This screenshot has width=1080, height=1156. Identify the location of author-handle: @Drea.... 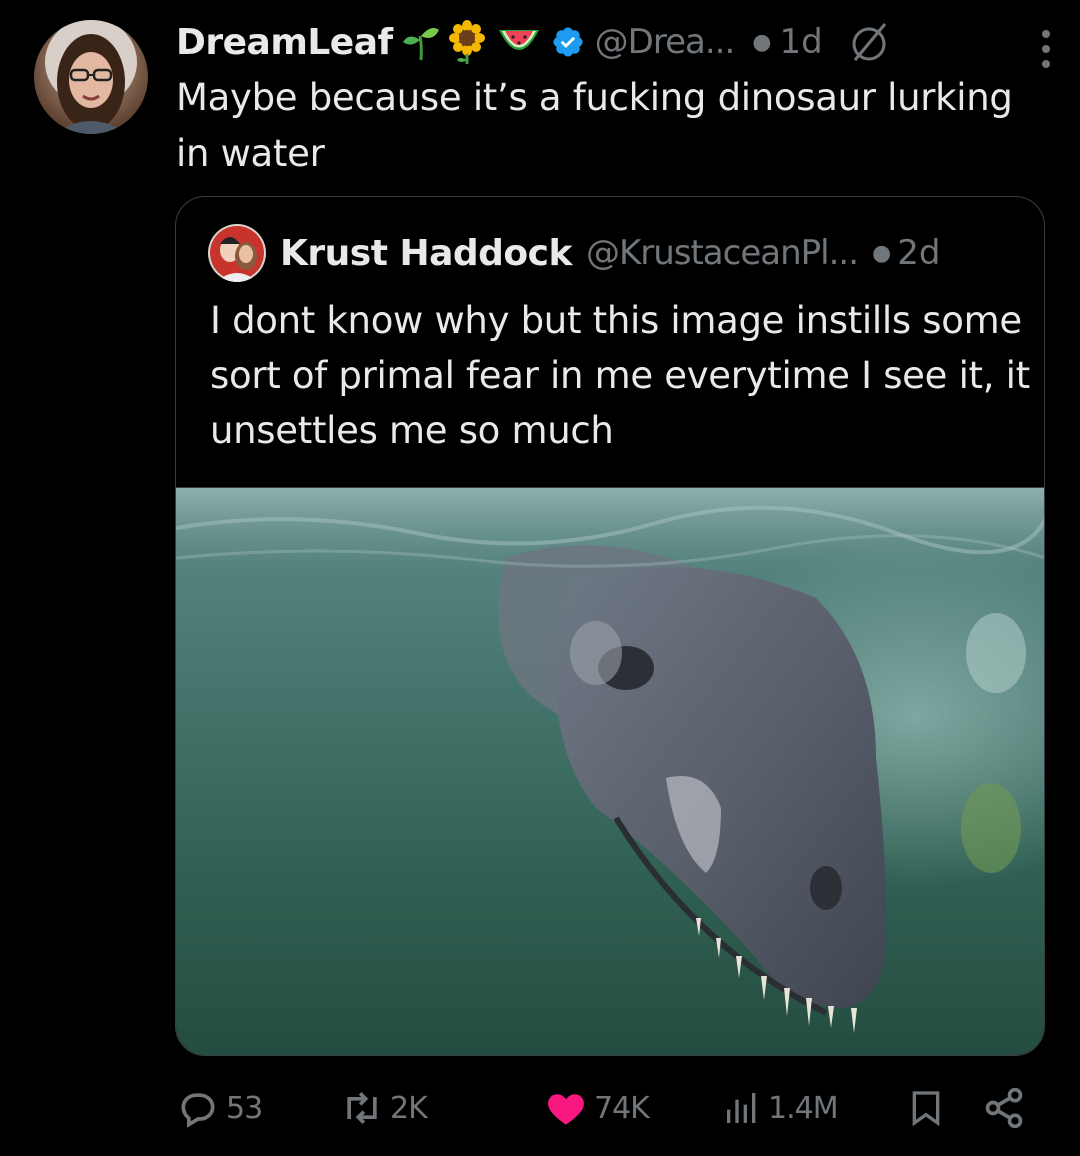
(665, 42).